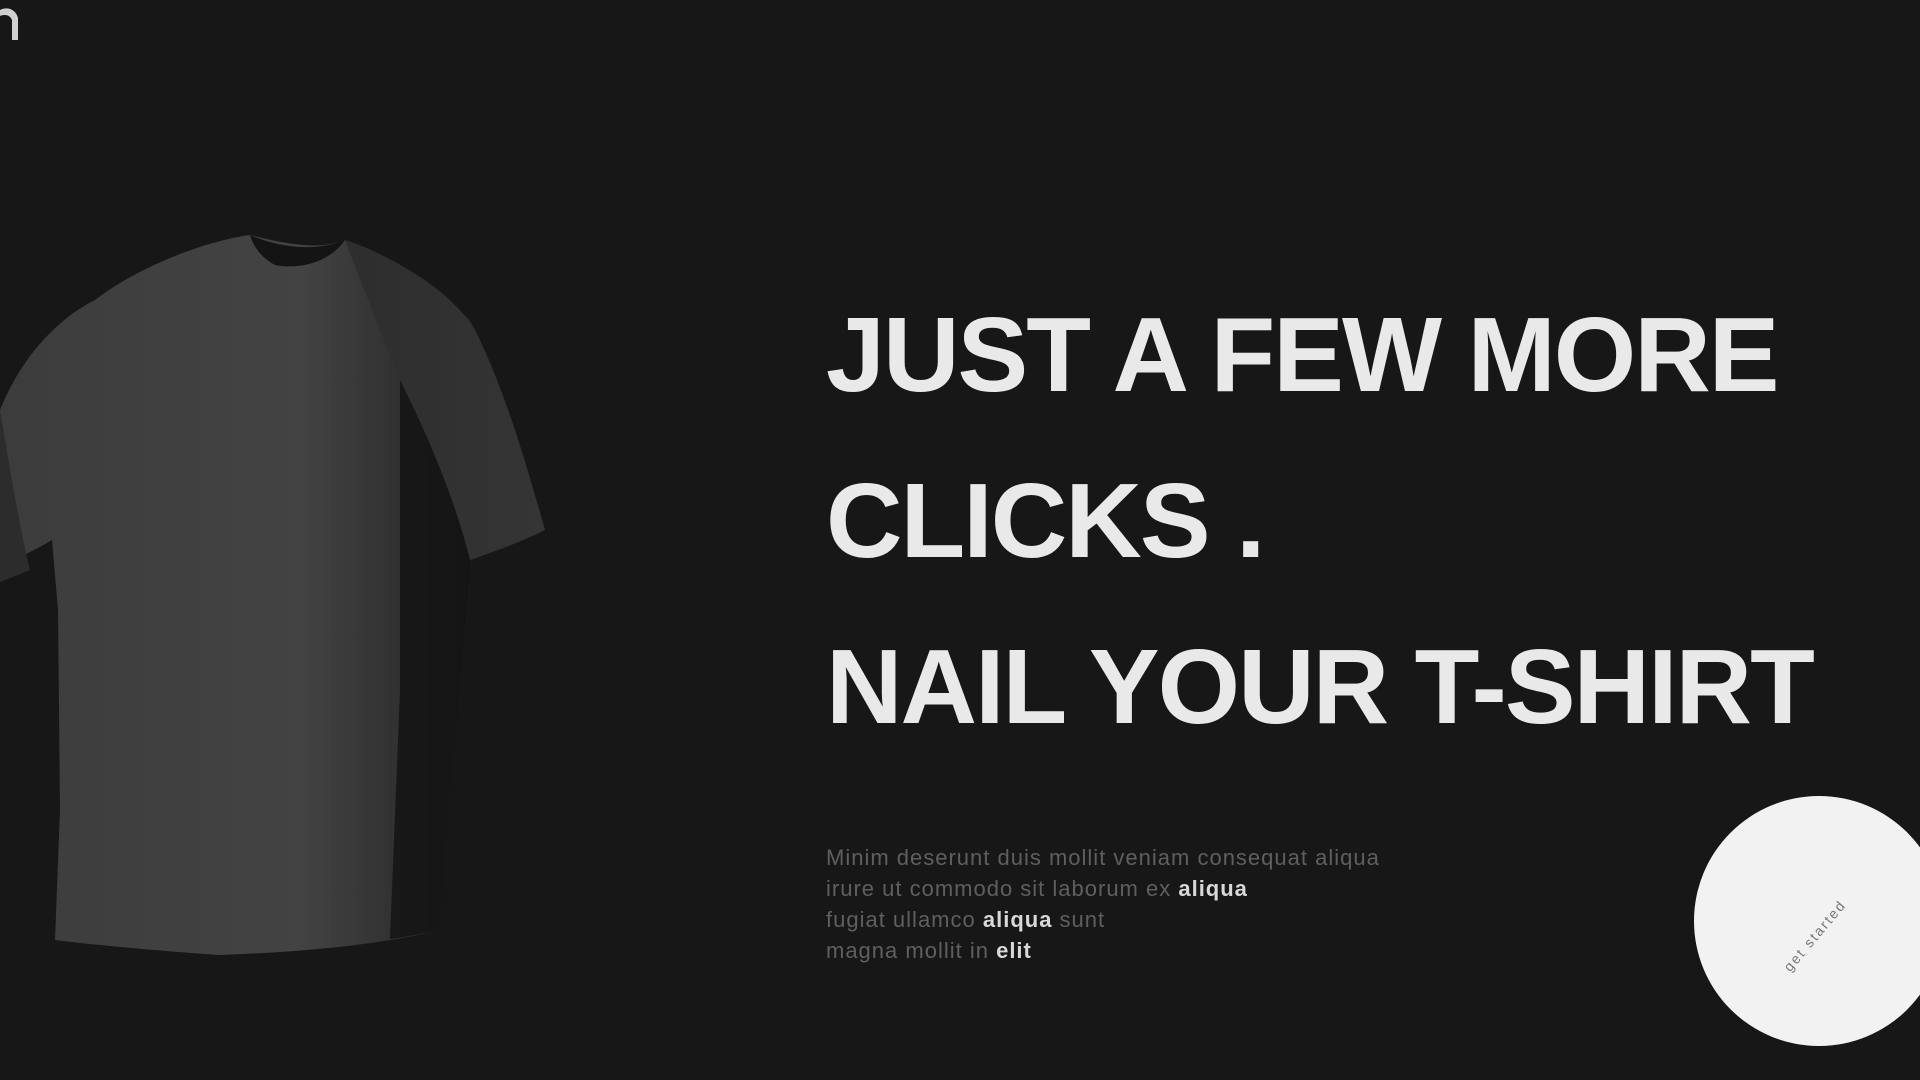  Describe the element at coordinates (904, 919) in the screenshot. I see `description-line-3-text: fugiat ullamco` at that location.